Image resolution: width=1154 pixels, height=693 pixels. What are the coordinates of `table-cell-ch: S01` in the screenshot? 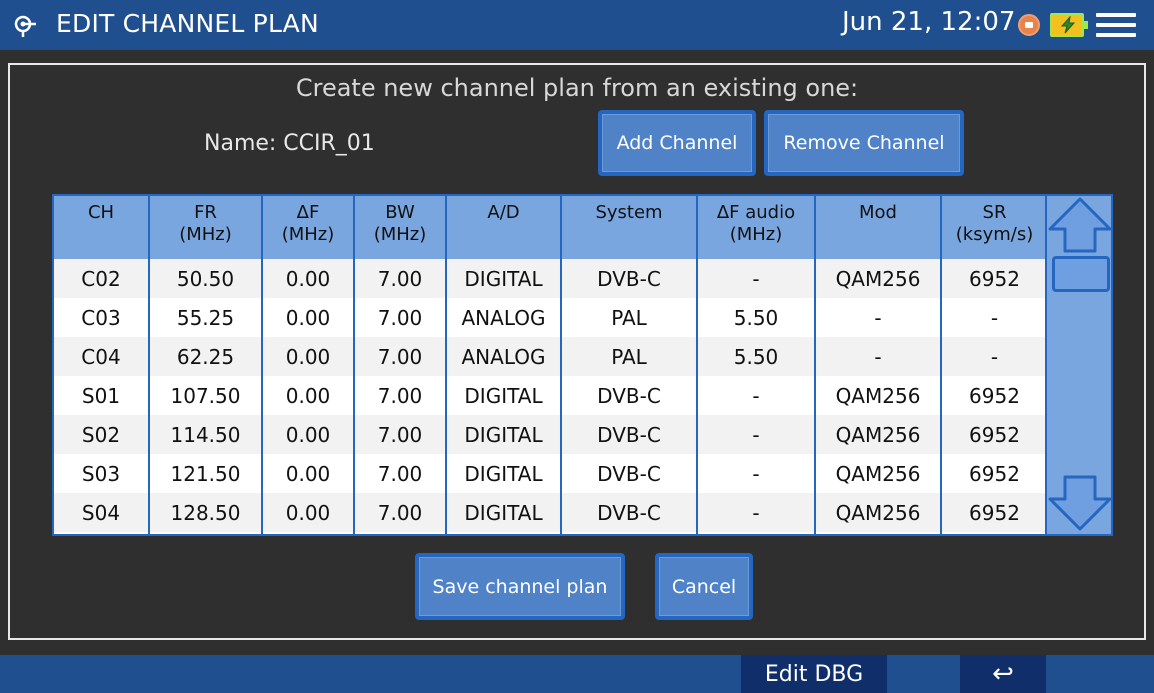 It's located at (101, 395).